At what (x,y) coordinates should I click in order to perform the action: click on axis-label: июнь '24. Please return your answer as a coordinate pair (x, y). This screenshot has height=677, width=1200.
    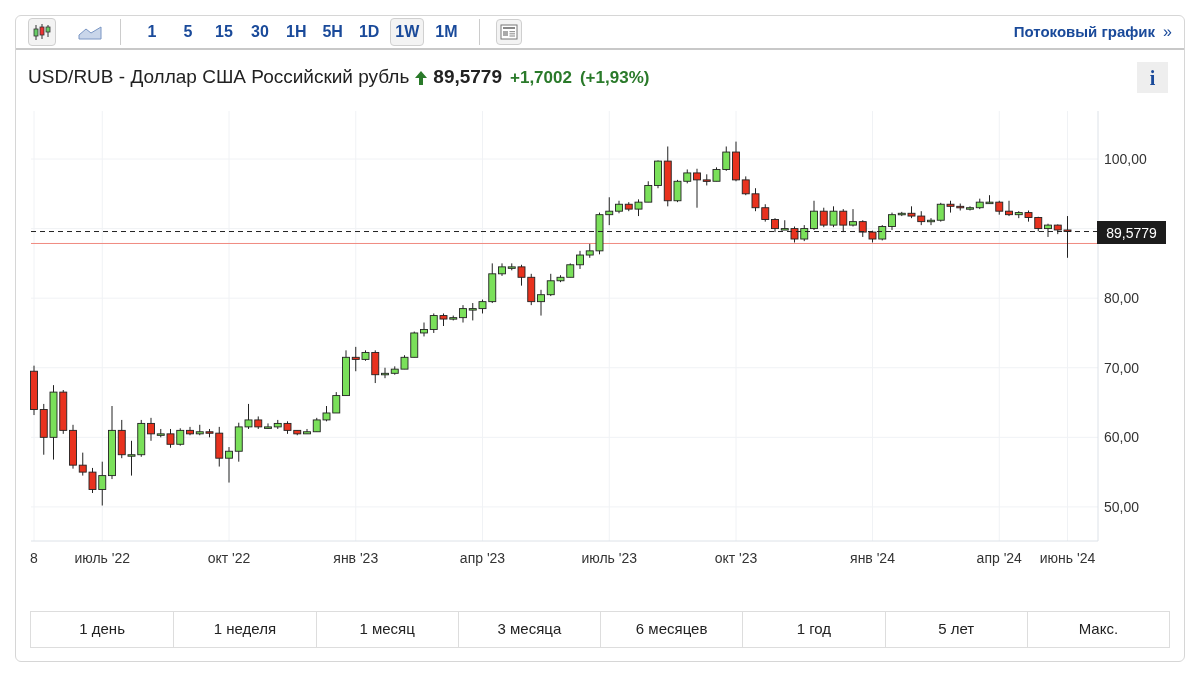
    Looking at the image, I should click on (1067, 558).